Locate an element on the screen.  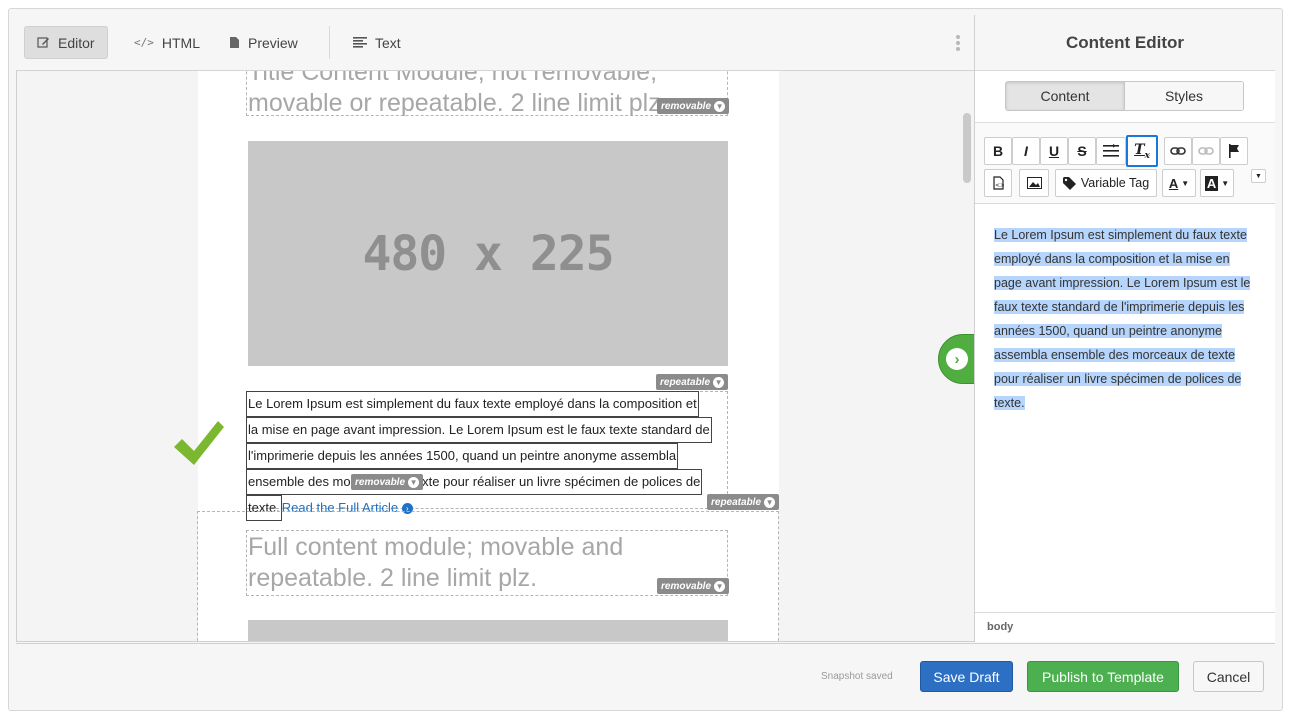
text-color-button: A ▼ is located at coordinates (1179, 183).